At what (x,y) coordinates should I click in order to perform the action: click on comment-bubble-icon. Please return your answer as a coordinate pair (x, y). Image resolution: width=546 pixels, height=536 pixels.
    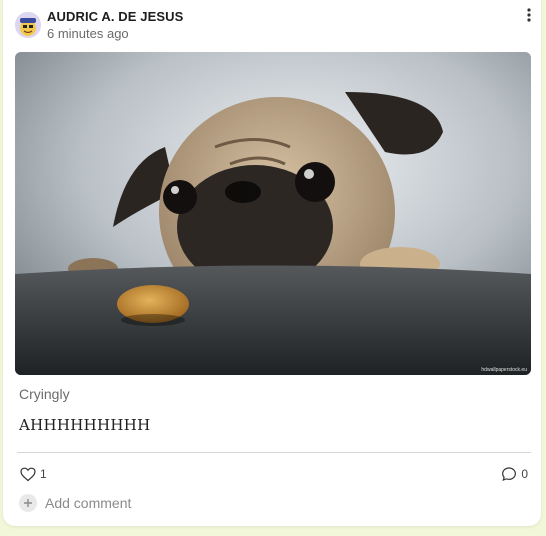
    Looking at the image, I should click on (509, 474).